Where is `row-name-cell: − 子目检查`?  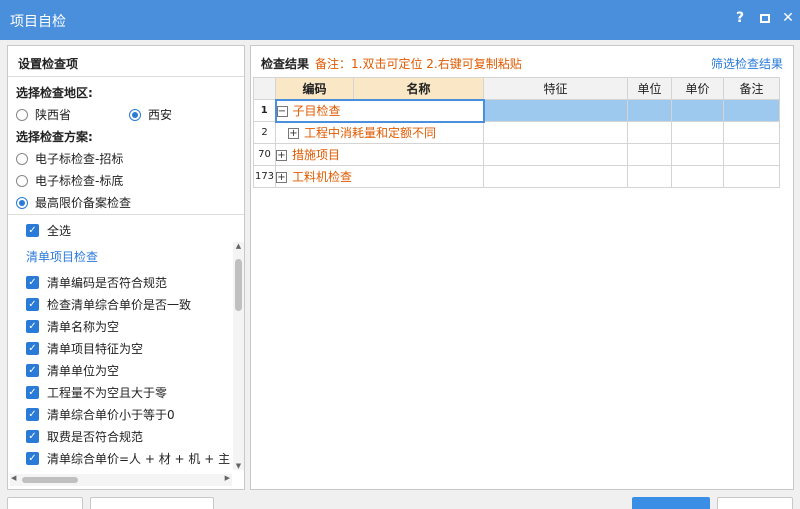 row-name-cell: − 子目检查 is located at coordinates (379, 110).